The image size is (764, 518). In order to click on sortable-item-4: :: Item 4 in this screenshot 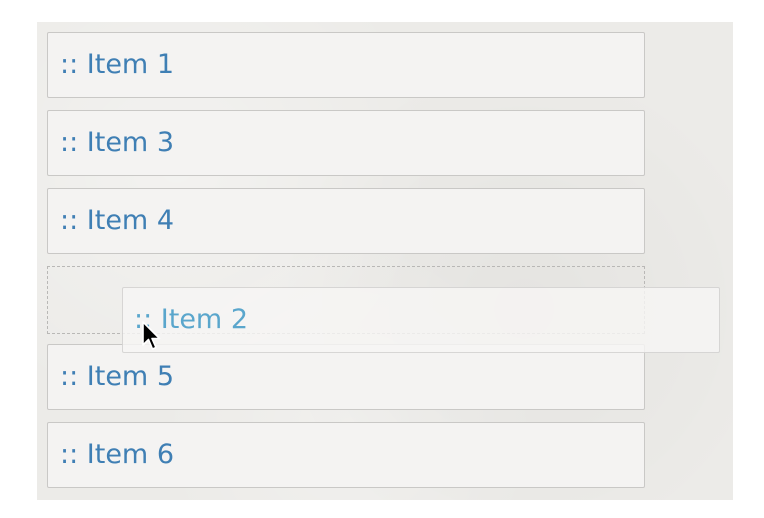, I will do `click(346, 221)`.